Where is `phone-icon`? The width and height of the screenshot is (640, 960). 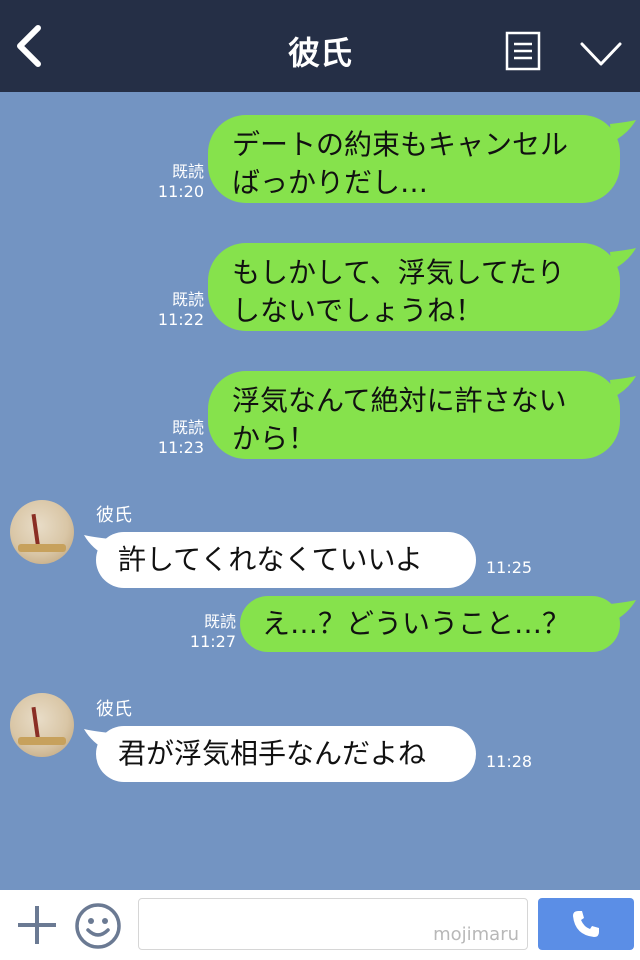 phone-icon is located at coordinates (586, 924).